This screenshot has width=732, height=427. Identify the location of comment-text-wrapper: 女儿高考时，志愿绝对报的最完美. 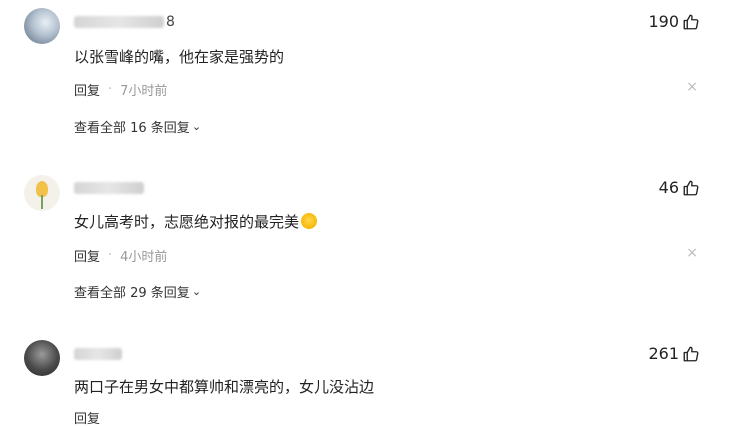
(196, 221).